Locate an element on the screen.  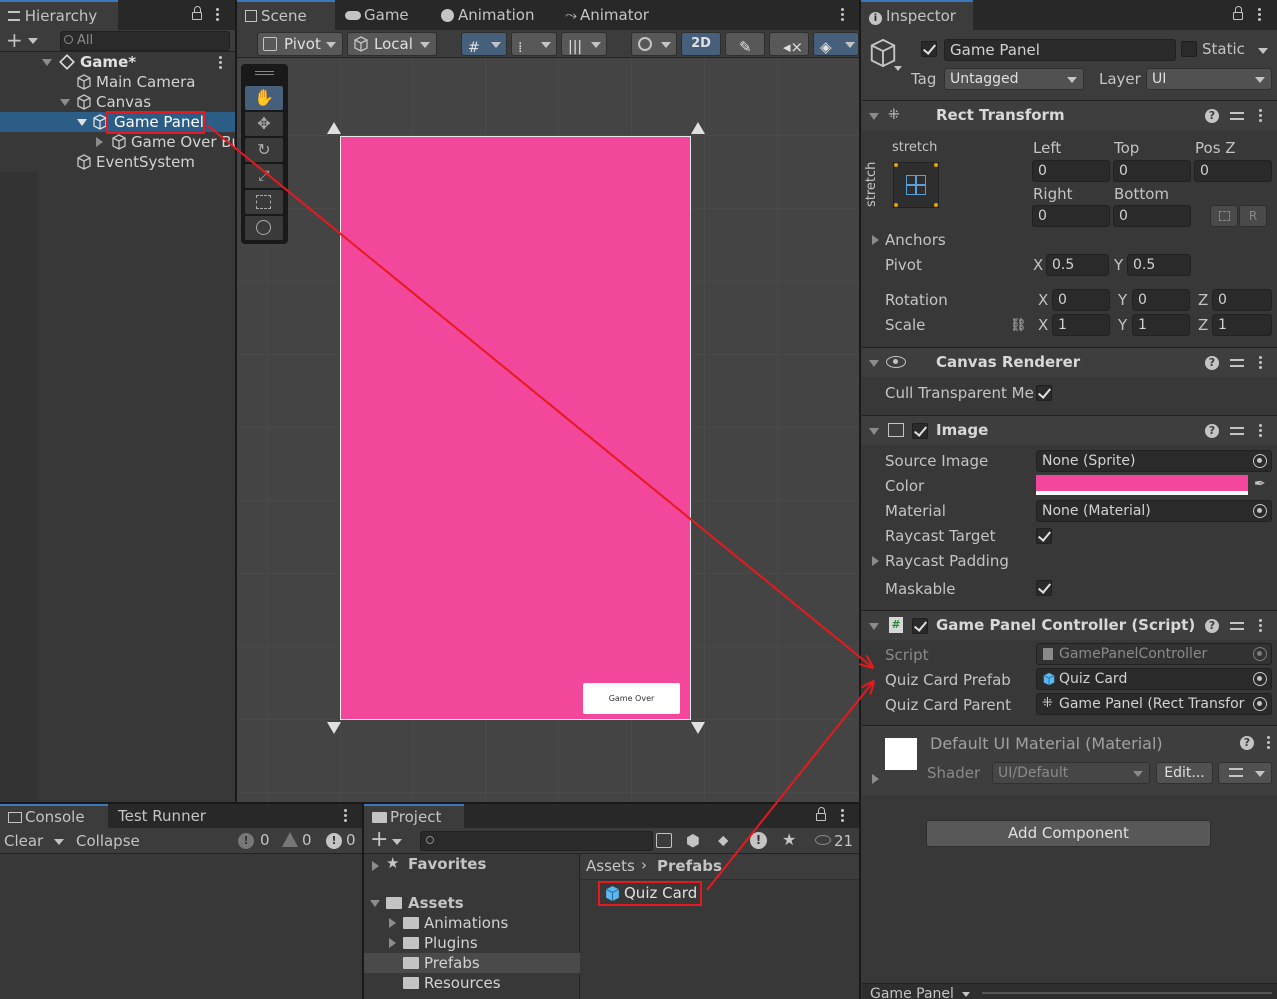
hierarchy-item-main-camera: Main Camera is located at coordinates (117, 82).